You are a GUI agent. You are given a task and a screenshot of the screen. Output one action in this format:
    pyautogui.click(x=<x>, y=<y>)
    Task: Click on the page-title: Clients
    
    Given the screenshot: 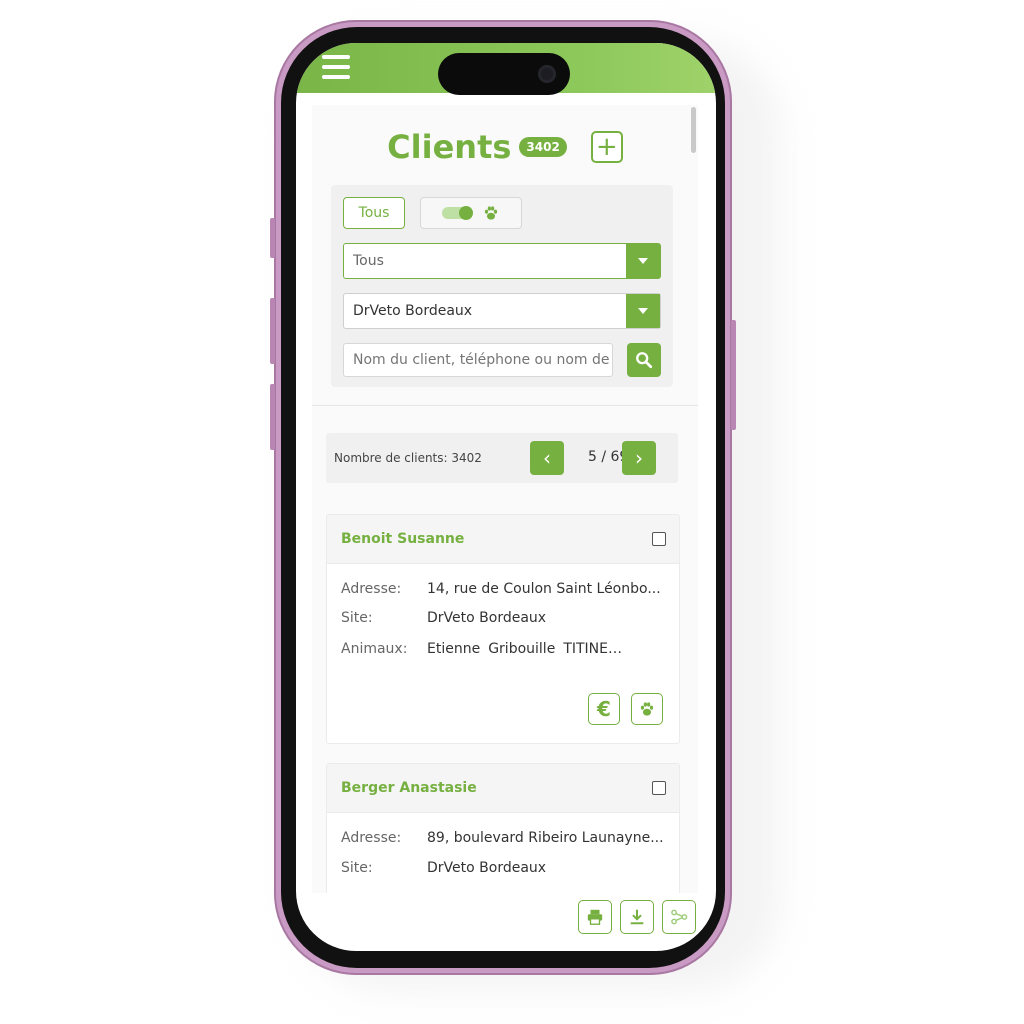 What is the action you would take?
    pyautogui.click(x=449, y=147)
    